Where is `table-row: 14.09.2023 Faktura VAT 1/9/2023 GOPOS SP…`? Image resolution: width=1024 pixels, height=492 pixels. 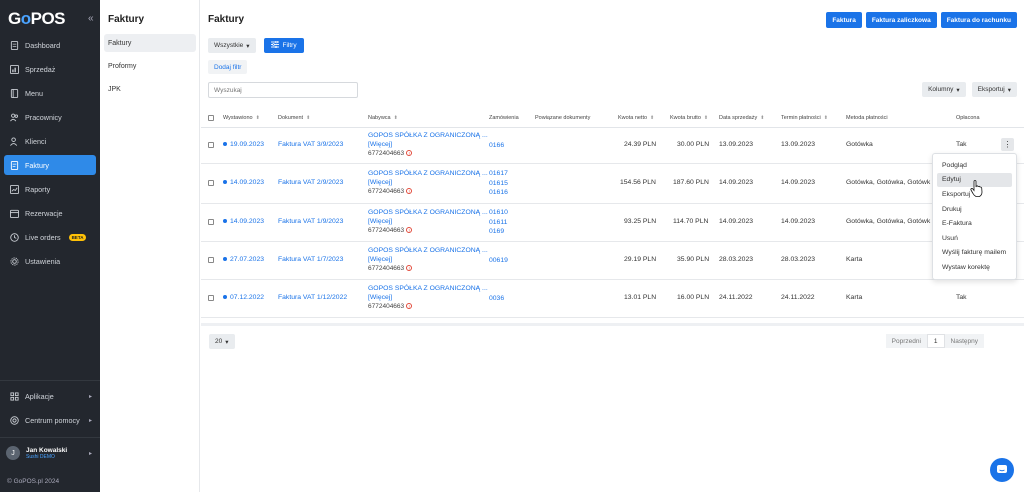
table-row: 14.09.2023 Faktura VAT 1/9/2023 GOPOS SP… is located at coordinates (612, 223).